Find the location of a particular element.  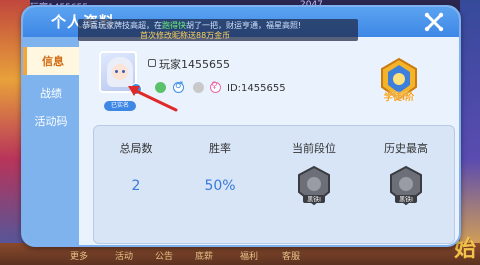

bottom-tab-notice: 公告 is located at coordinates (164, 255).